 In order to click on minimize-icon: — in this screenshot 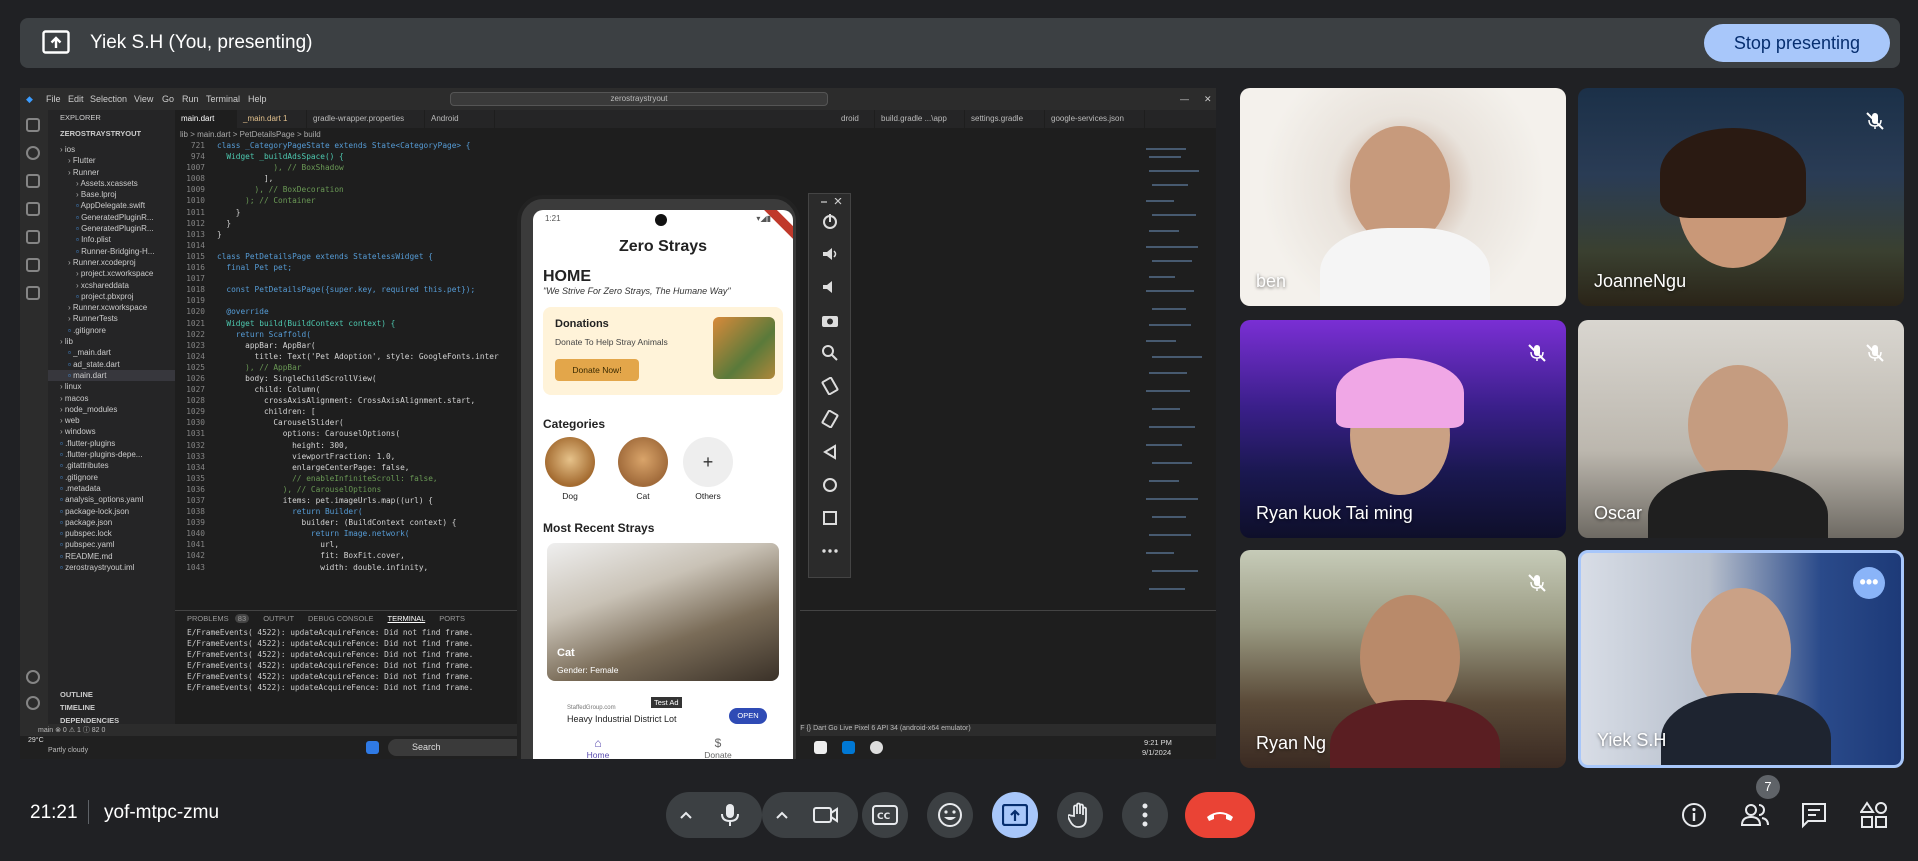, I will do `click(1184, 99)`.